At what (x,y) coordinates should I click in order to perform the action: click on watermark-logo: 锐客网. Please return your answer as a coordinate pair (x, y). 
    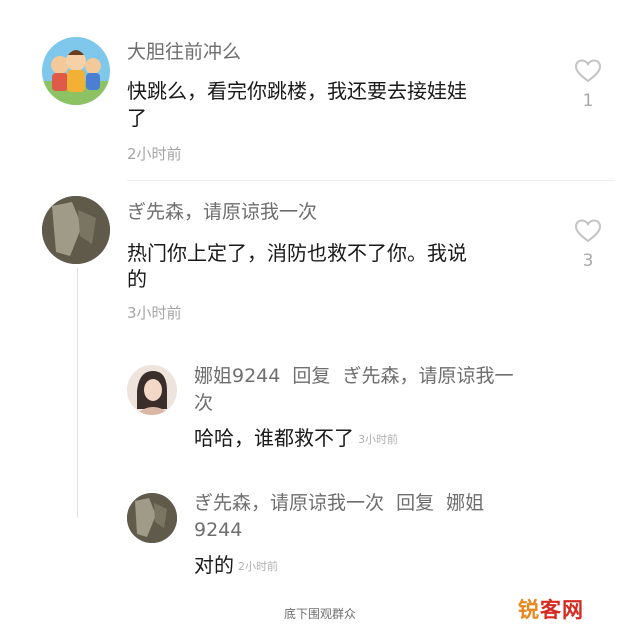
    Looking at the image, I should click on (551, 609).